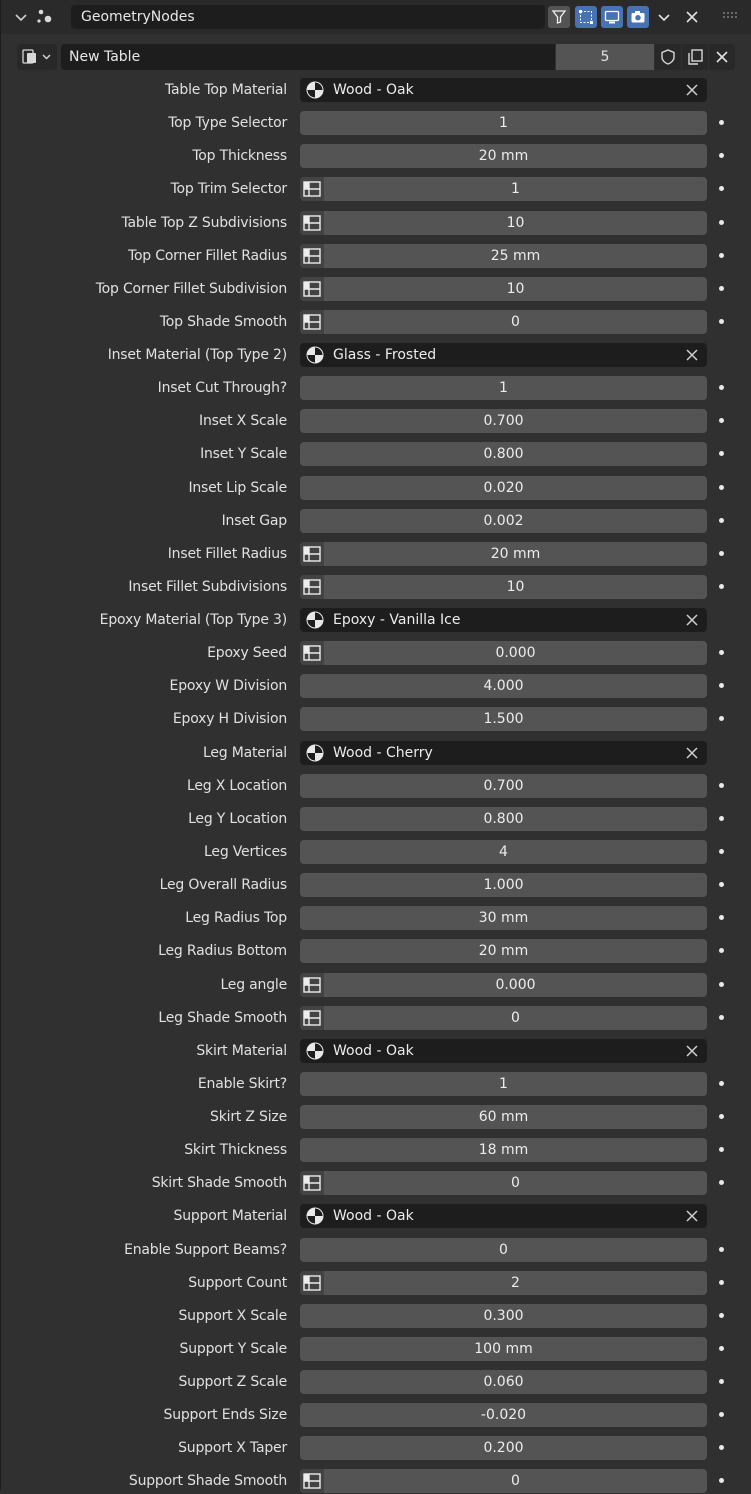 The height and width of the screenshot is (1494, 751). What do you see at coordinates (503, 1117) in the screenshot?
I see `value-field: 60 mm` at bounding box center [503, 1117].